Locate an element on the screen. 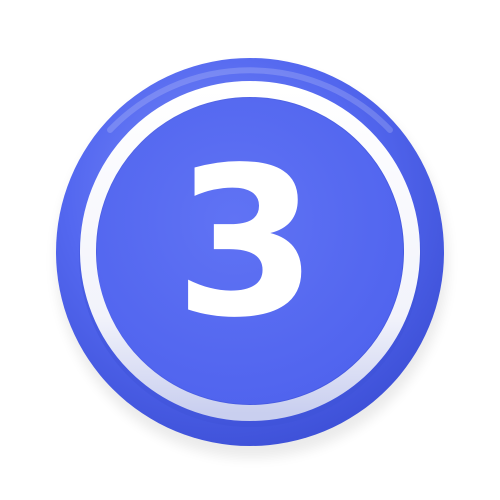 This screenshot has height=500, width=500. badge-numeral: 3 is located at coordinates (245, 243).